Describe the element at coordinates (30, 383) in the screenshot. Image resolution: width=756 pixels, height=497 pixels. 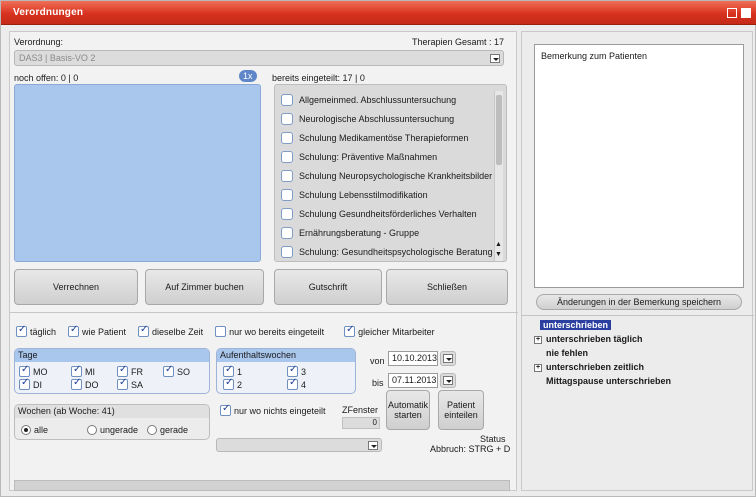
I see `day-di-checkbox: DI` at that location.